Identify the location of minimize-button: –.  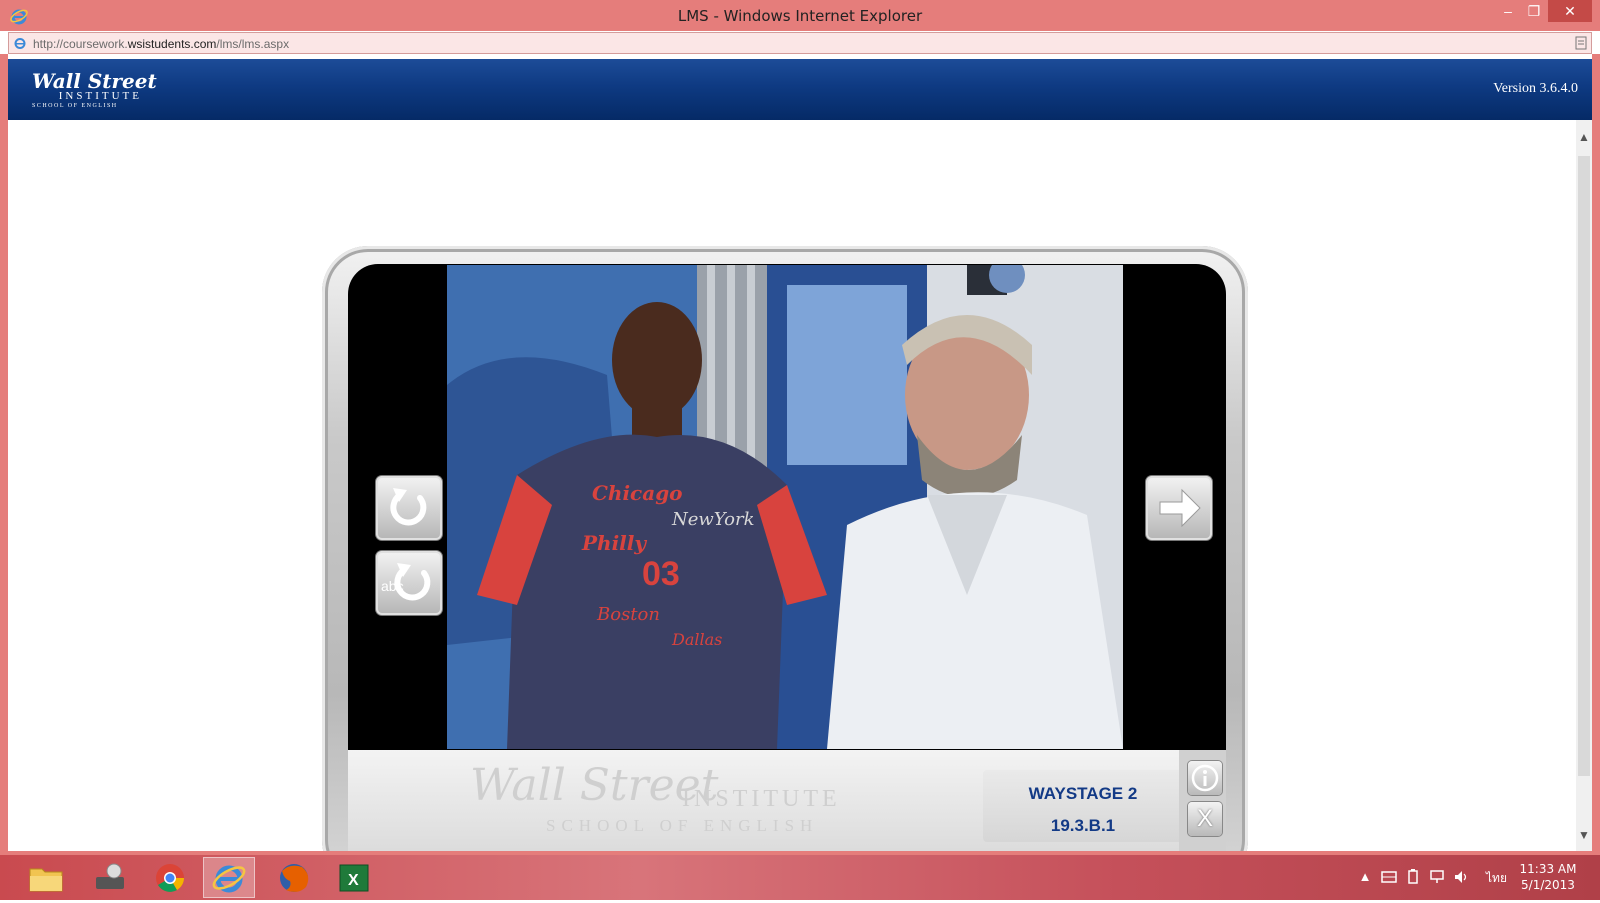
(1508, 11).